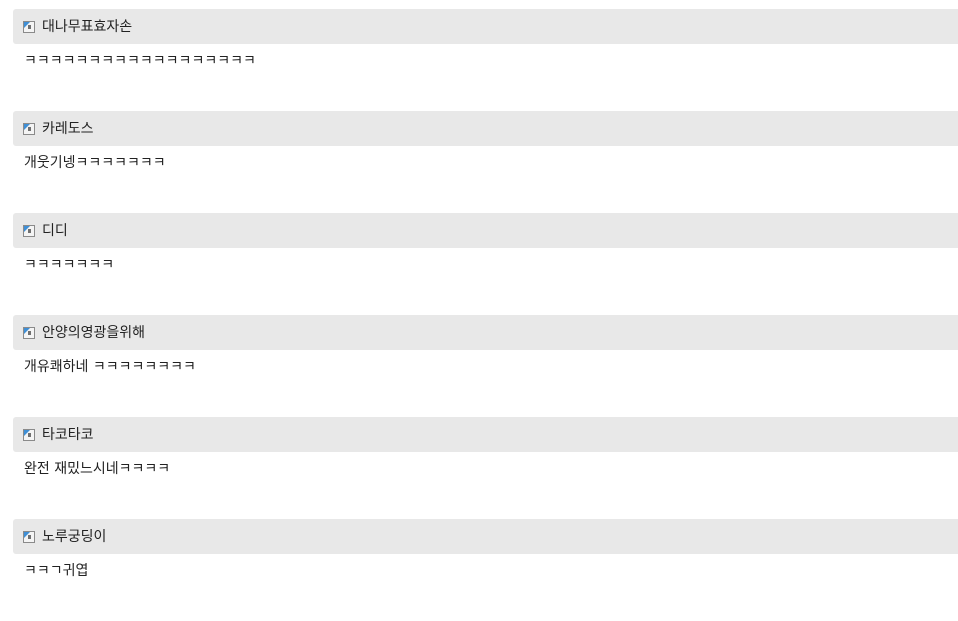  Describe the element at coordinates (69, 265) in the screenshot. I see `comment-text: ㅋㅋㅋㅋㅋㅋㅋ` at that location.